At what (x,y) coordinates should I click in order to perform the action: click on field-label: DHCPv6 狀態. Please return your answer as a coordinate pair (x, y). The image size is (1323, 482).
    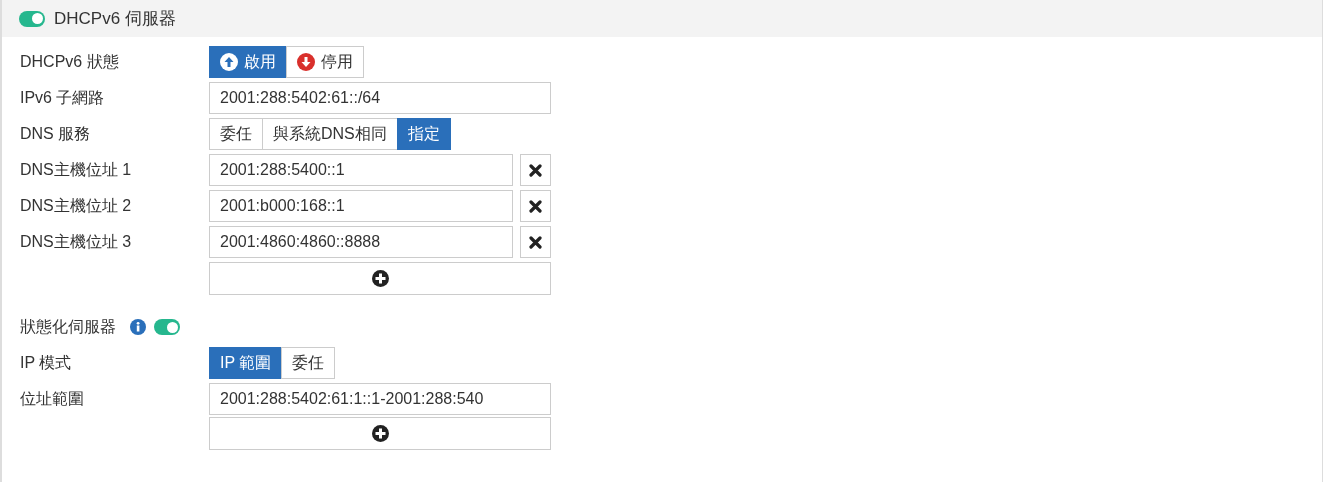
    Looking at the image, I should click on (70, 62).